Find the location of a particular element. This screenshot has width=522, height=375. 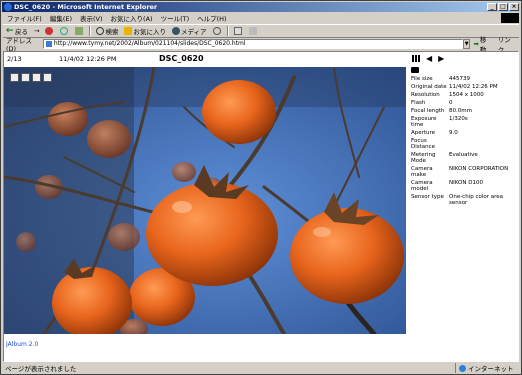

exif-value: NIKON D100 is located at coordinates (466, 183).